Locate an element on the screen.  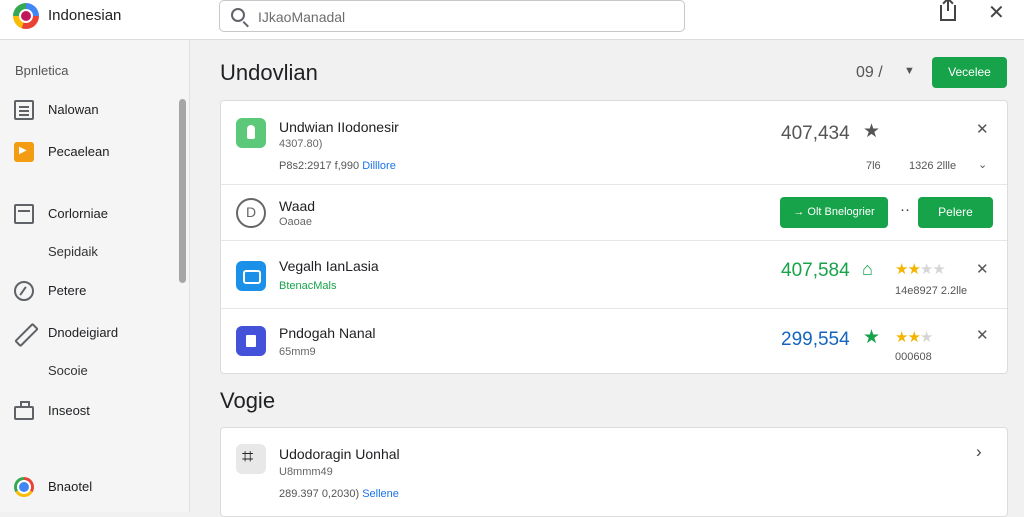
sidebar-item-petere: Petere is located at coordinates (90, 291).